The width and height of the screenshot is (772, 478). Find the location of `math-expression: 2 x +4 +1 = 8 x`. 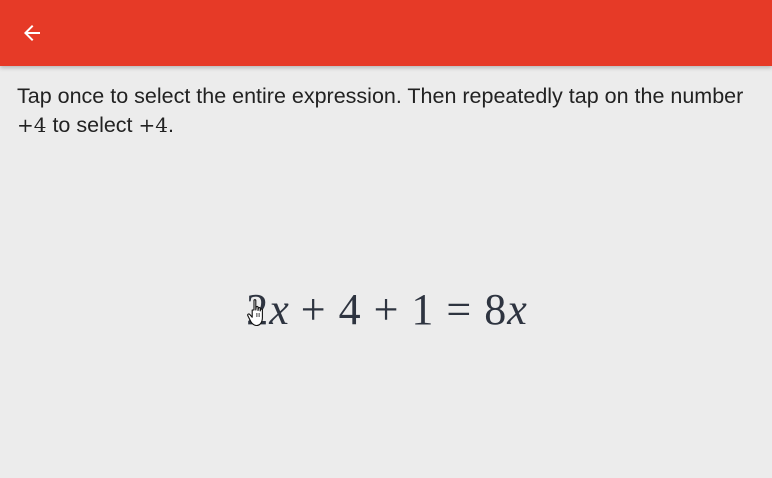

math-expression: 2 x +4 +1 = 8 x is located at coordinates (386, 309).